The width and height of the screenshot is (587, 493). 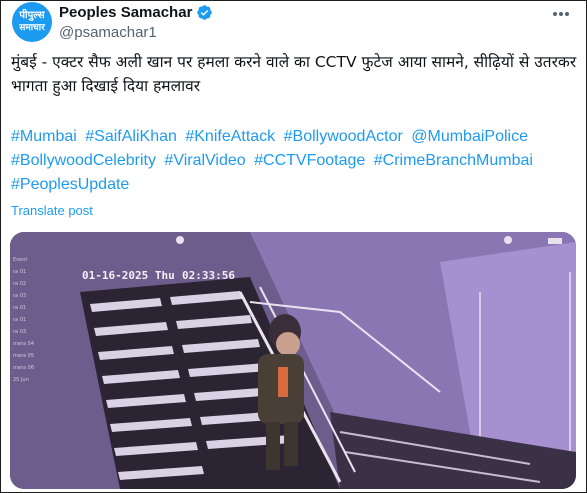 I want to click on translate-post-link: Translate post, so click(x=52, y=210).